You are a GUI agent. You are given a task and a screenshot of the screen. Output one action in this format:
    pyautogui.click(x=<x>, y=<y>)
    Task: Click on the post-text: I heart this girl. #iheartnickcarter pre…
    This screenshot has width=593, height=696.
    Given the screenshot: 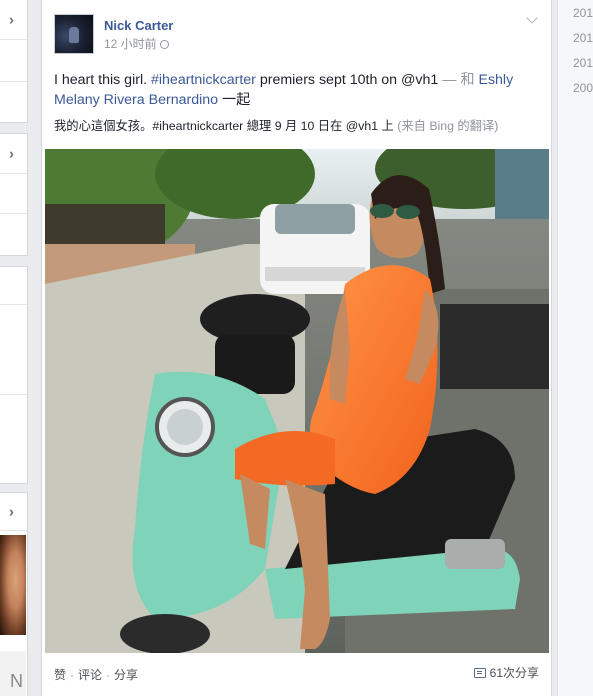 What is the action you would take?
    pyautogui.click(x=298, y=90)
    